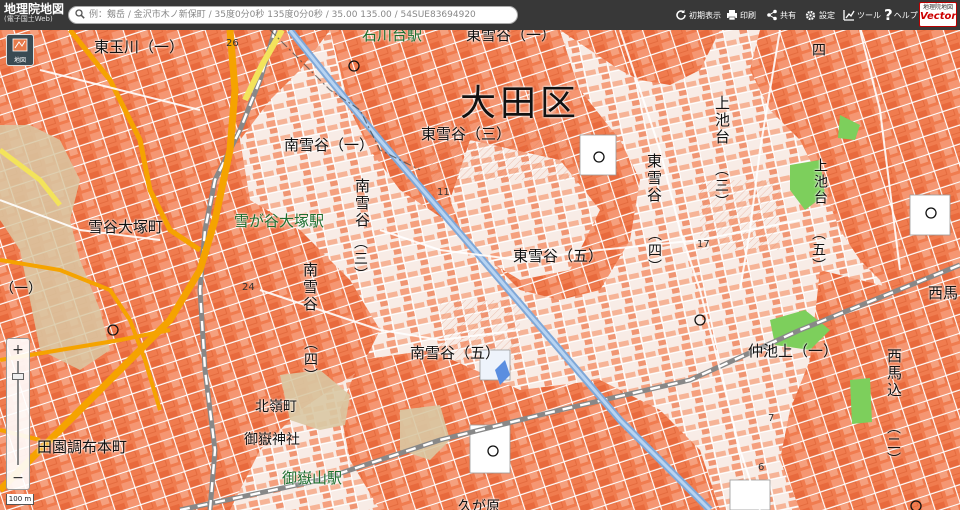 The width and height of the screenshot is (960, 510). Describe the element at coordinates (888, 15) in the screenshot. I see `help-icon: ?` at that location.